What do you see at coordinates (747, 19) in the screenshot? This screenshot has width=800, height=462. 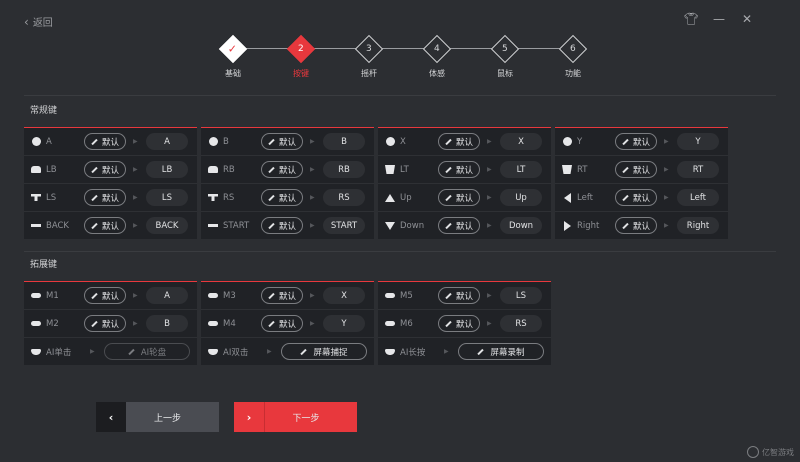 I see `close-icon: ✕` at bounding box center [747, 19].